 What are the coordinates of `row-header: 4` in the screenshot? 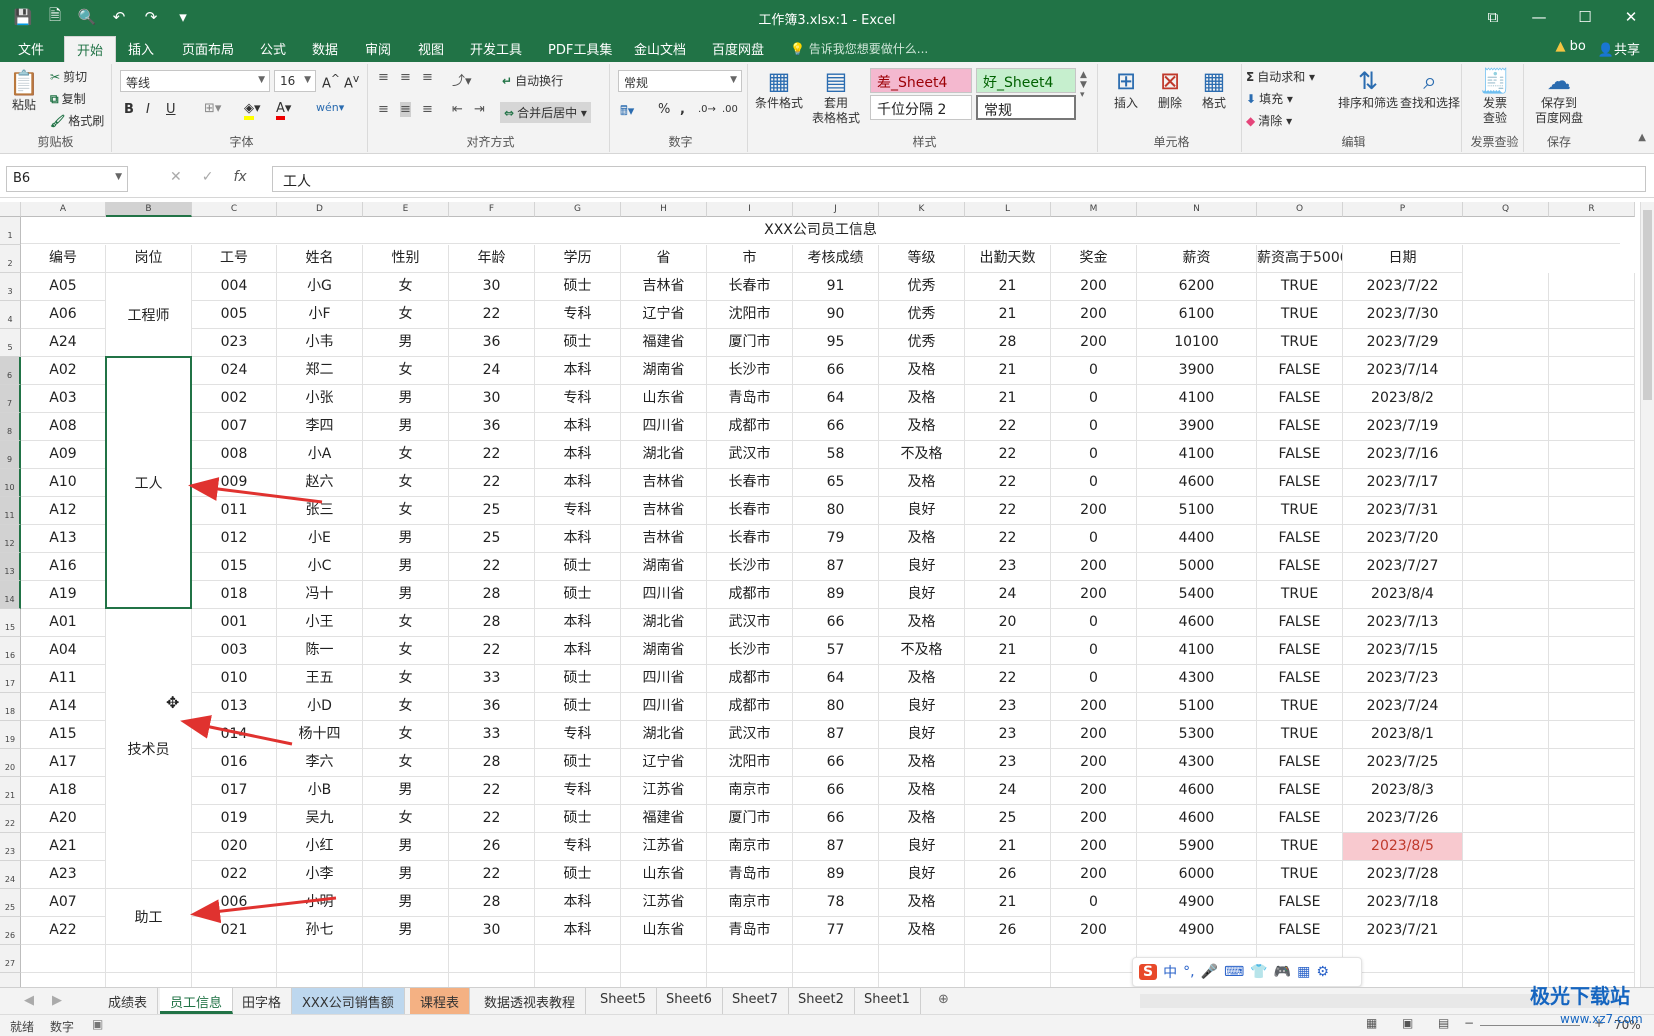 It's located at (10, 315).